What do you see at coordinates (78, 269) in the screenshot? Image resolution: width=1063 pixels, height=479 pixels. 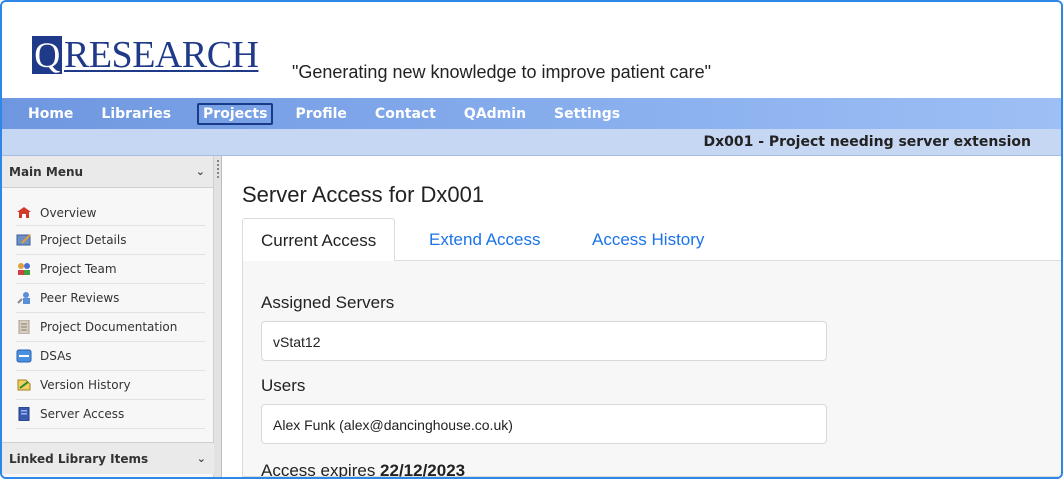 I see `sidebar-item-label: Project Team` at bounding box center [78, 269].